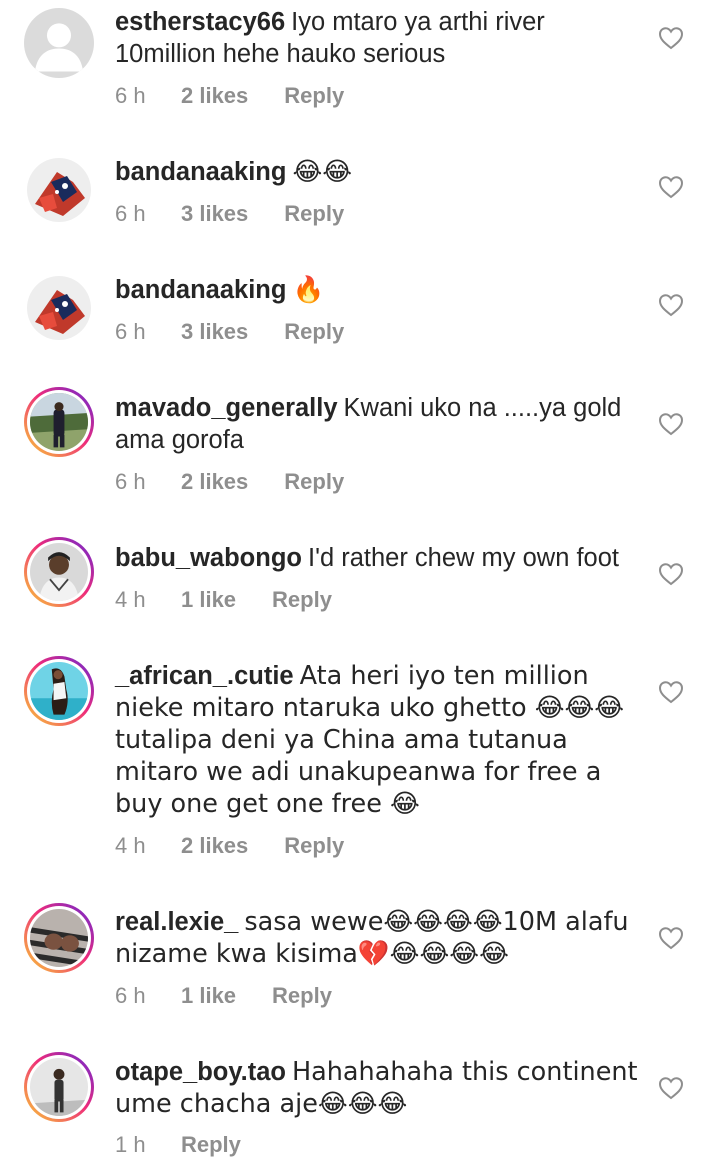  Describe the element at coordinates (464, 558) in the screenshot. I see `comment-body: I'd rather chew my own foot` at that location.